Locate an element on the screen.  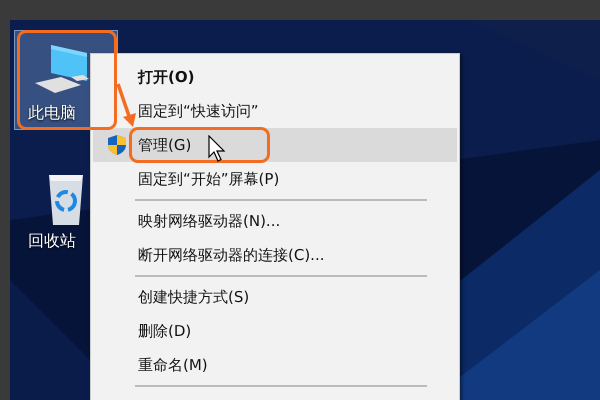
menu-item: 删除(D) is located at coordinates (275, 331).